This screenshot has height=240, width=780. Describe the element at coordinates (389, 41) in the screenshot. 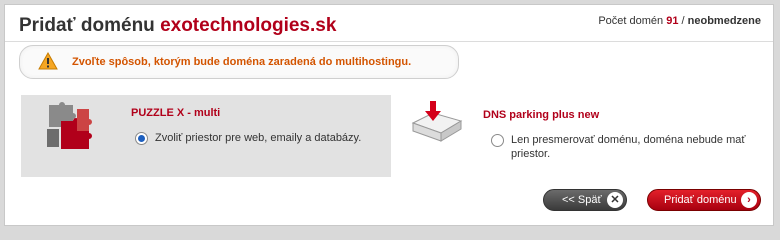

I see `header-divider` at that location.